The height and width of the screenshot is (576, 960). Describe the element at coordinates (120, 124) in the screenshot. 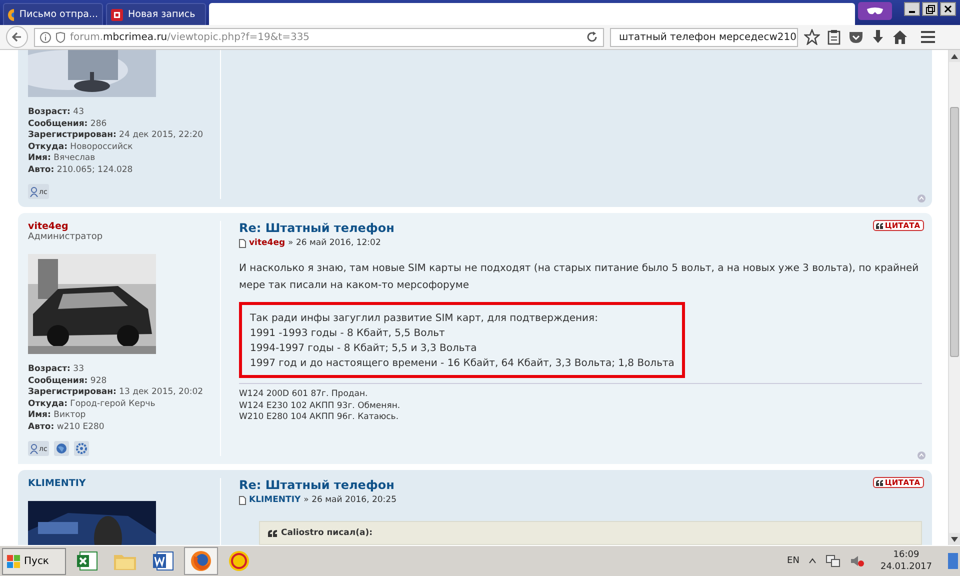

I see `profile-field: Сообщения: 286` at that location.